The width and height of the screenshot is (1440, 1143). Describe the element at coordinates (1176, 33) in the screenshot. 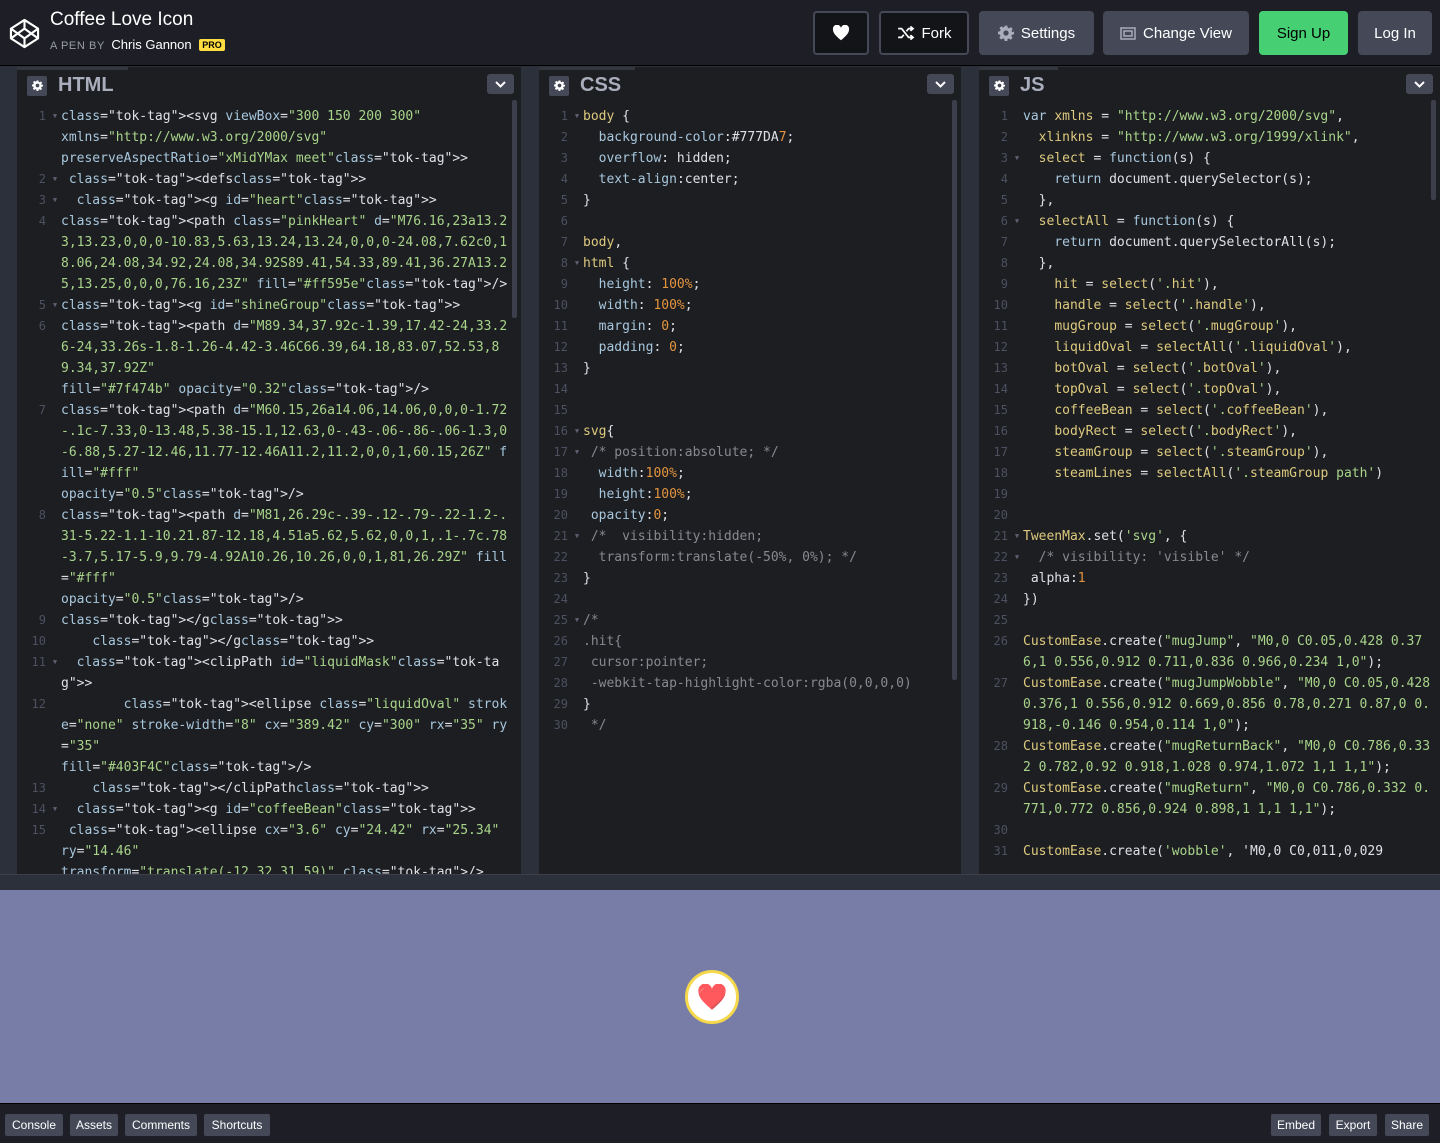

I see `change-view-button: Change View` at that location.